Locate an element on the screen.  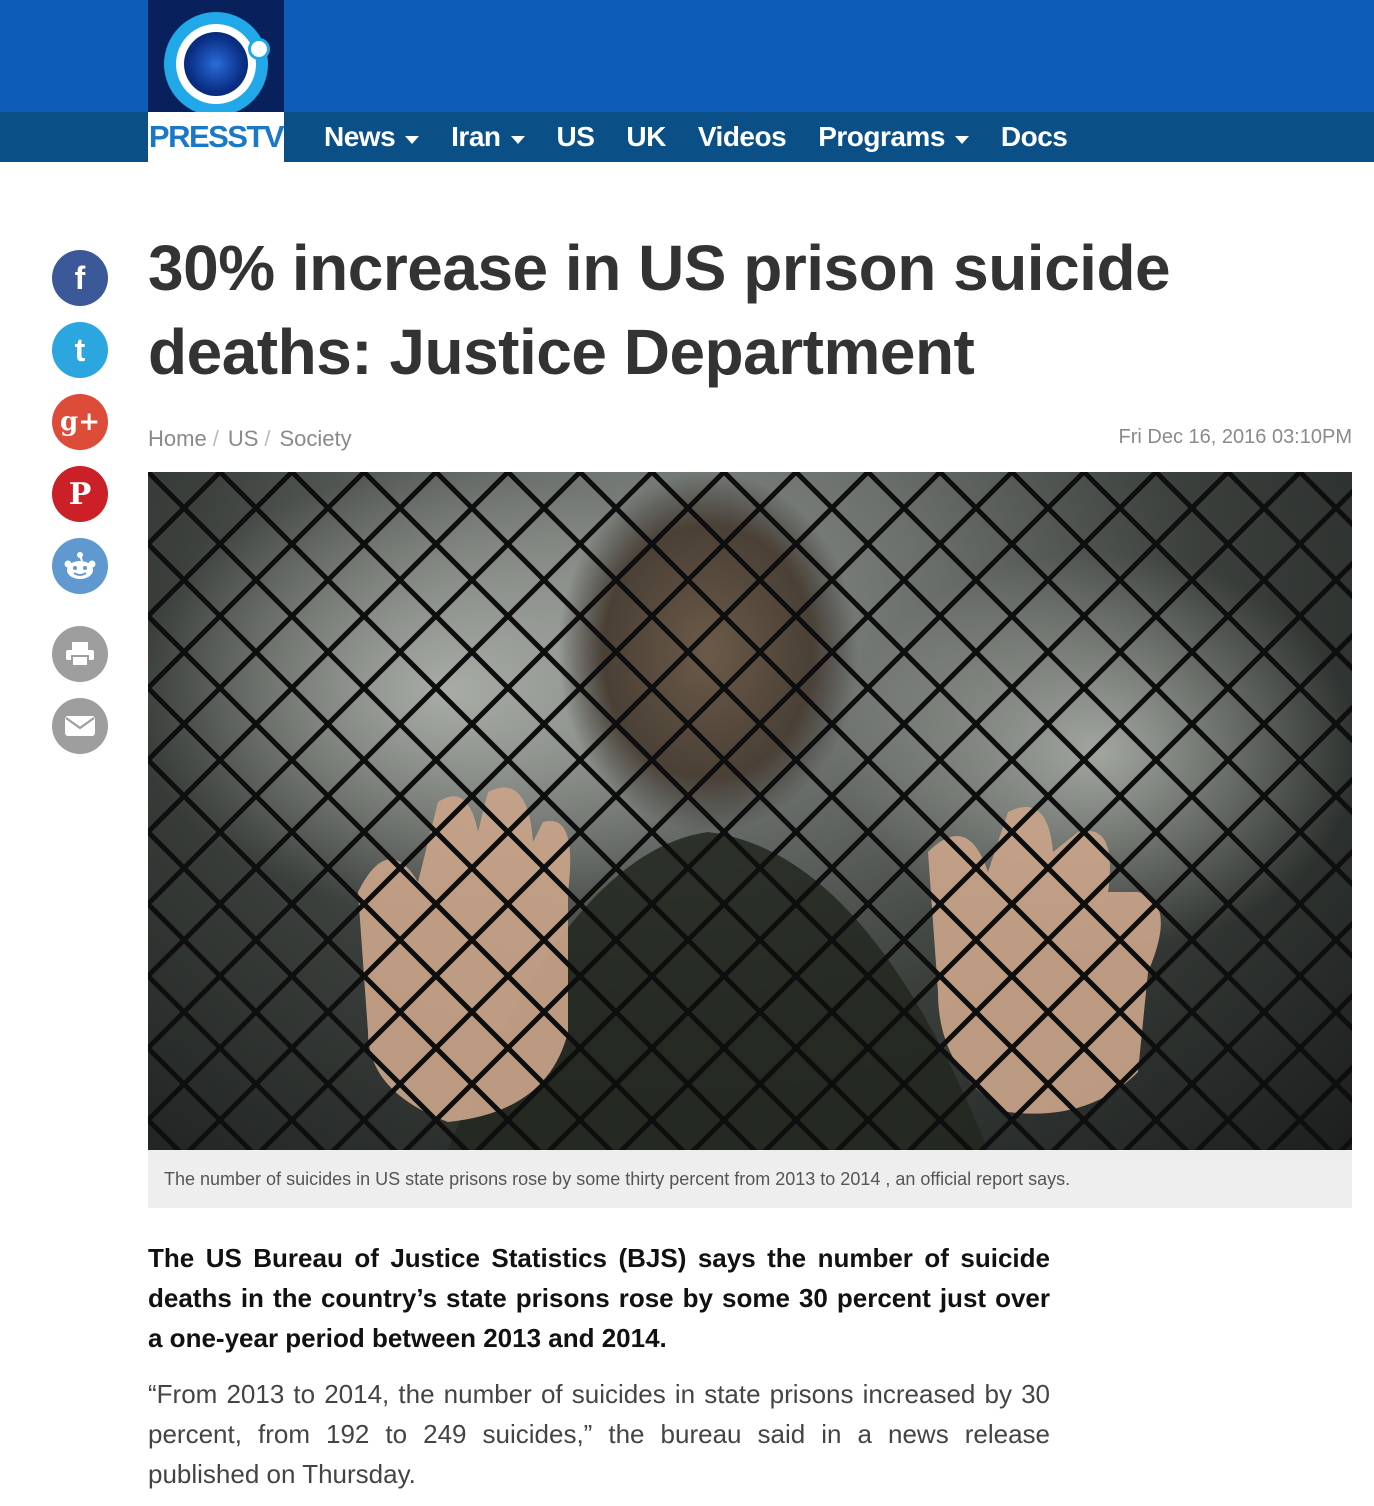
nav-item-programs: Programs is located at coordinates (893, 137).